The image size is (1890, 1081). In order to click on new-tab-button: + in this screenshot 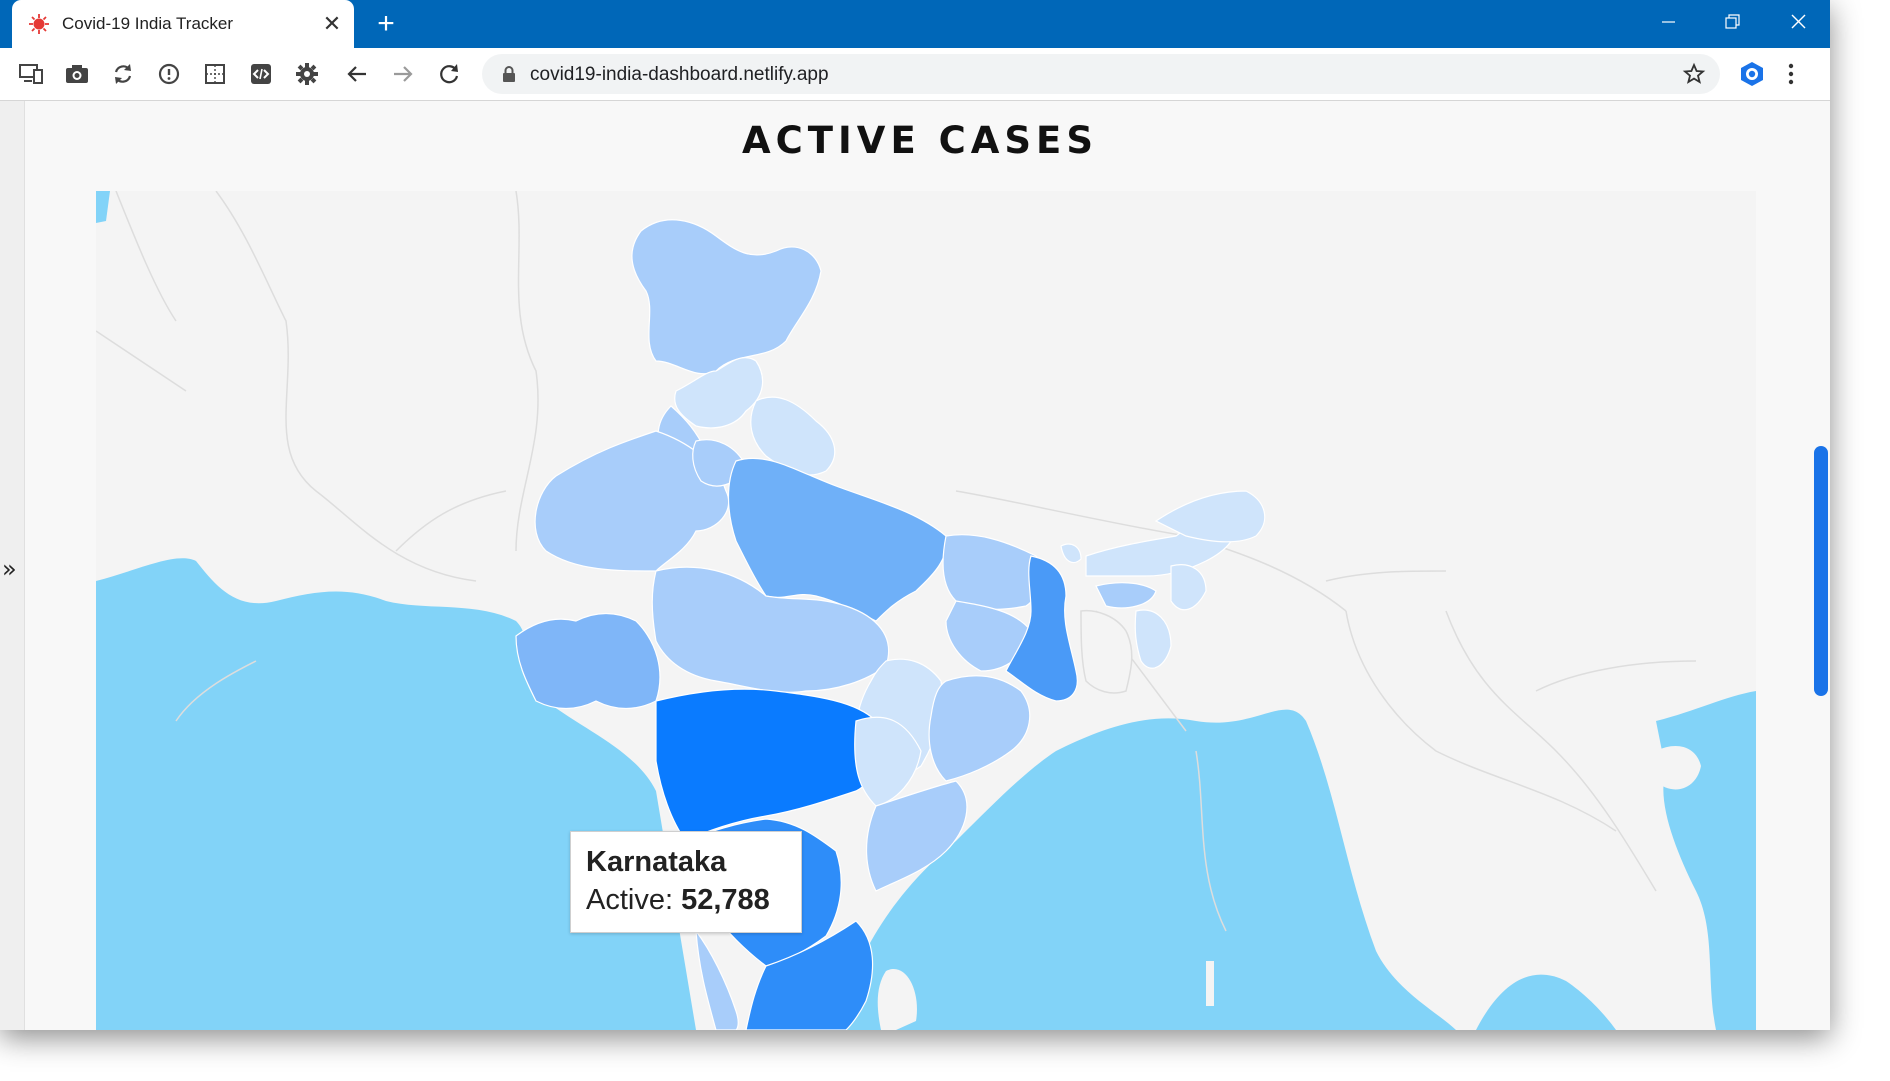, I will do `click(386, 25)`.